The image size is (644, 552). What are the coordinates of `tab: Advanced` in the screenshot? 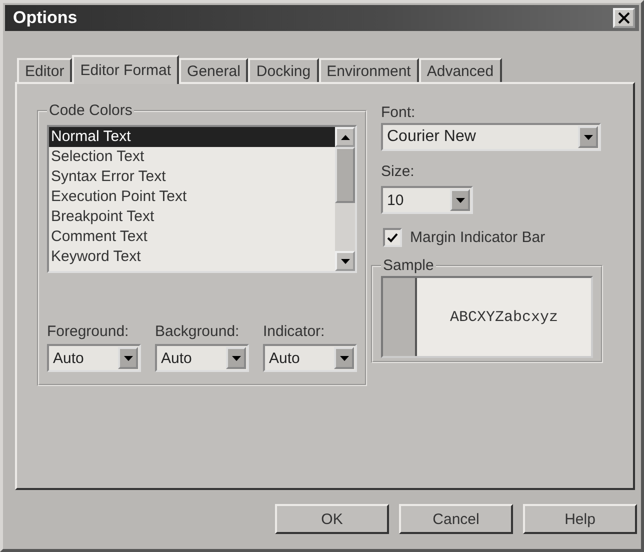 It's located at (460, 70).